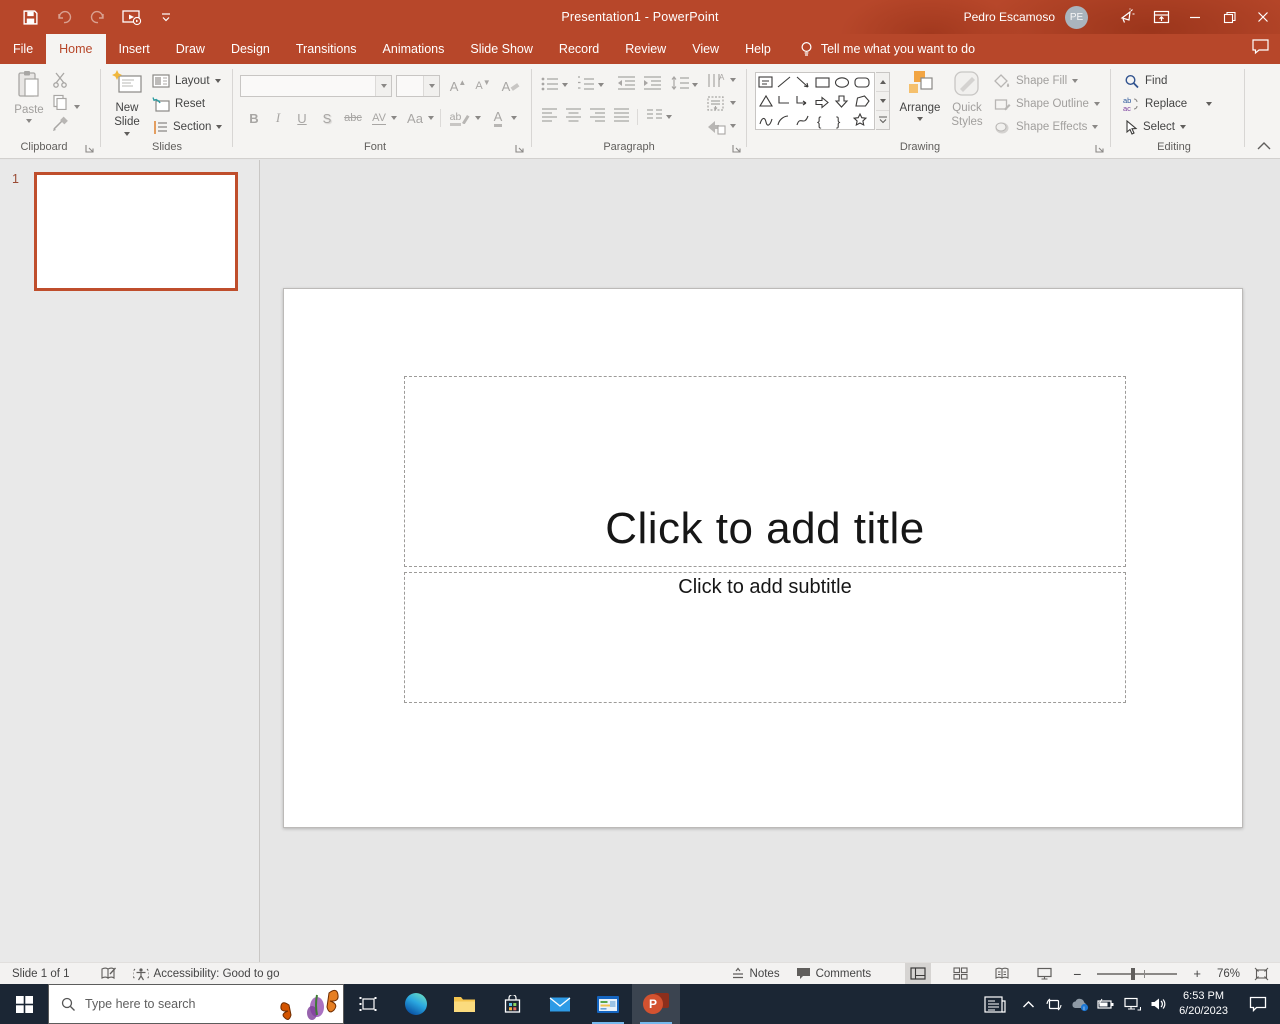 Image resolution: width=1280 pixels, height=1024 pixels. Describe the element at coordinates (695, 85) in the screenshot. I see `line-spacing-caret` at that location.